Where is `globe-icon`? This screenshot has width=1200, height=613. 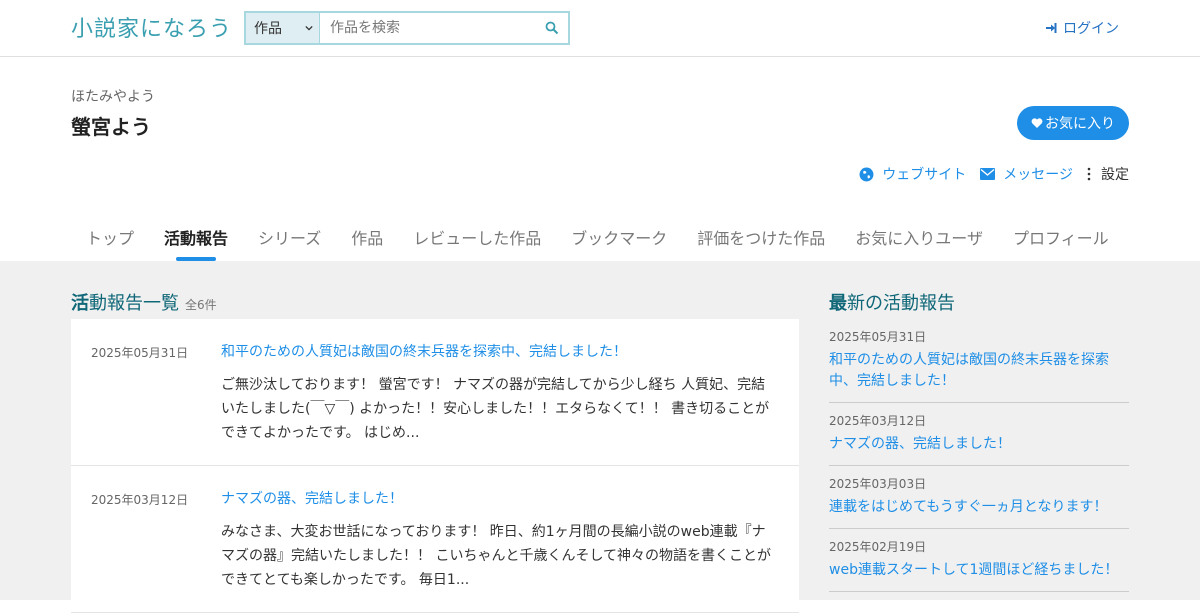
globe-icon is located at coordinates (866, 174).